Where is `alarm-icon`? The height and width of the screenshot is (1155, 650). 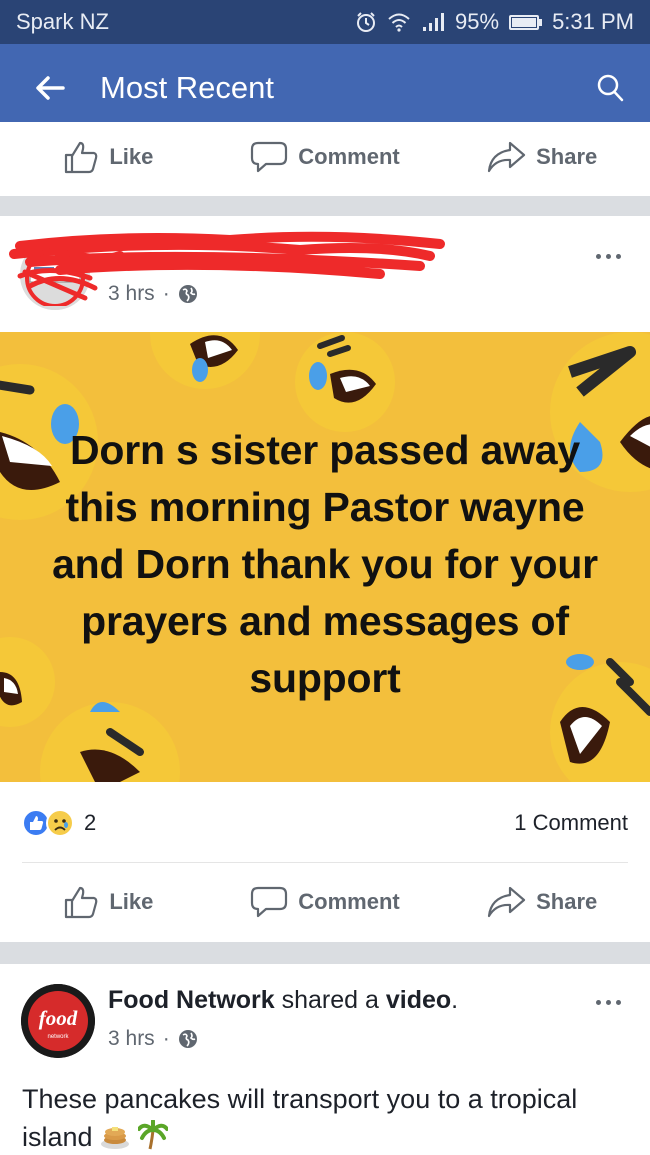
alarm-icon is located at coordinates (366, 22).